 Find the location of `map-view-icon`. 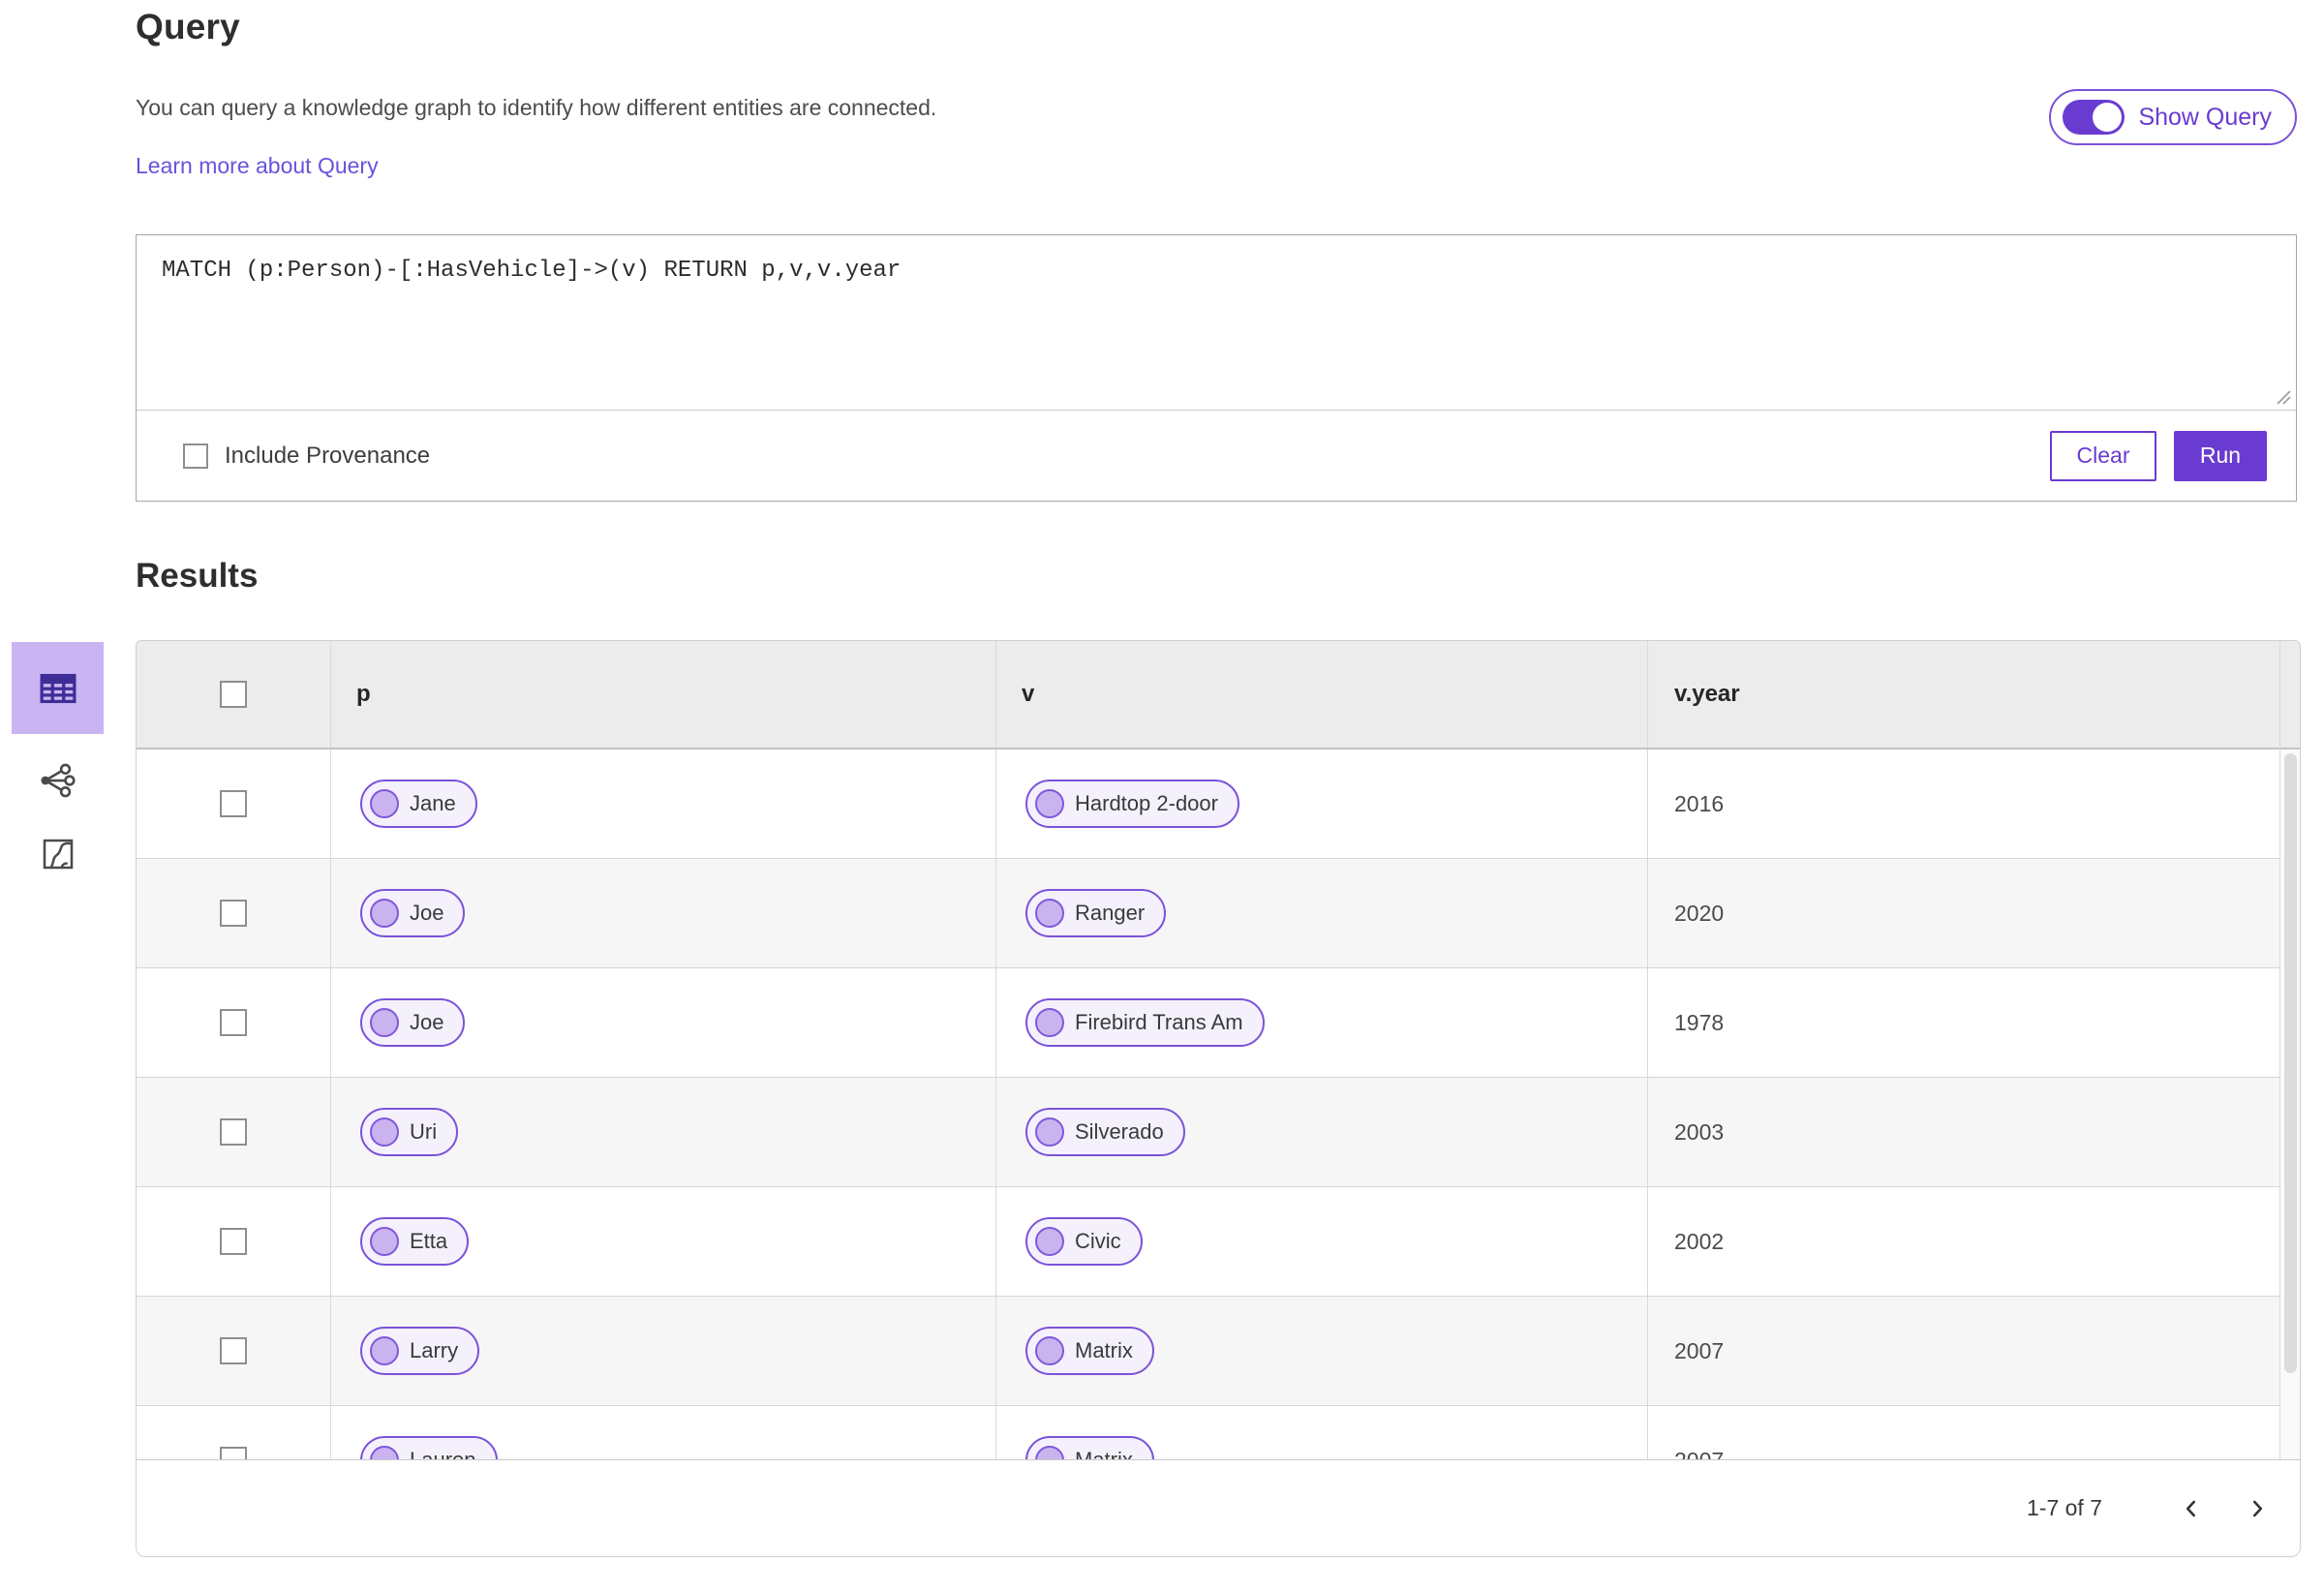

map-view-icon is located at coordinates (58, 854).